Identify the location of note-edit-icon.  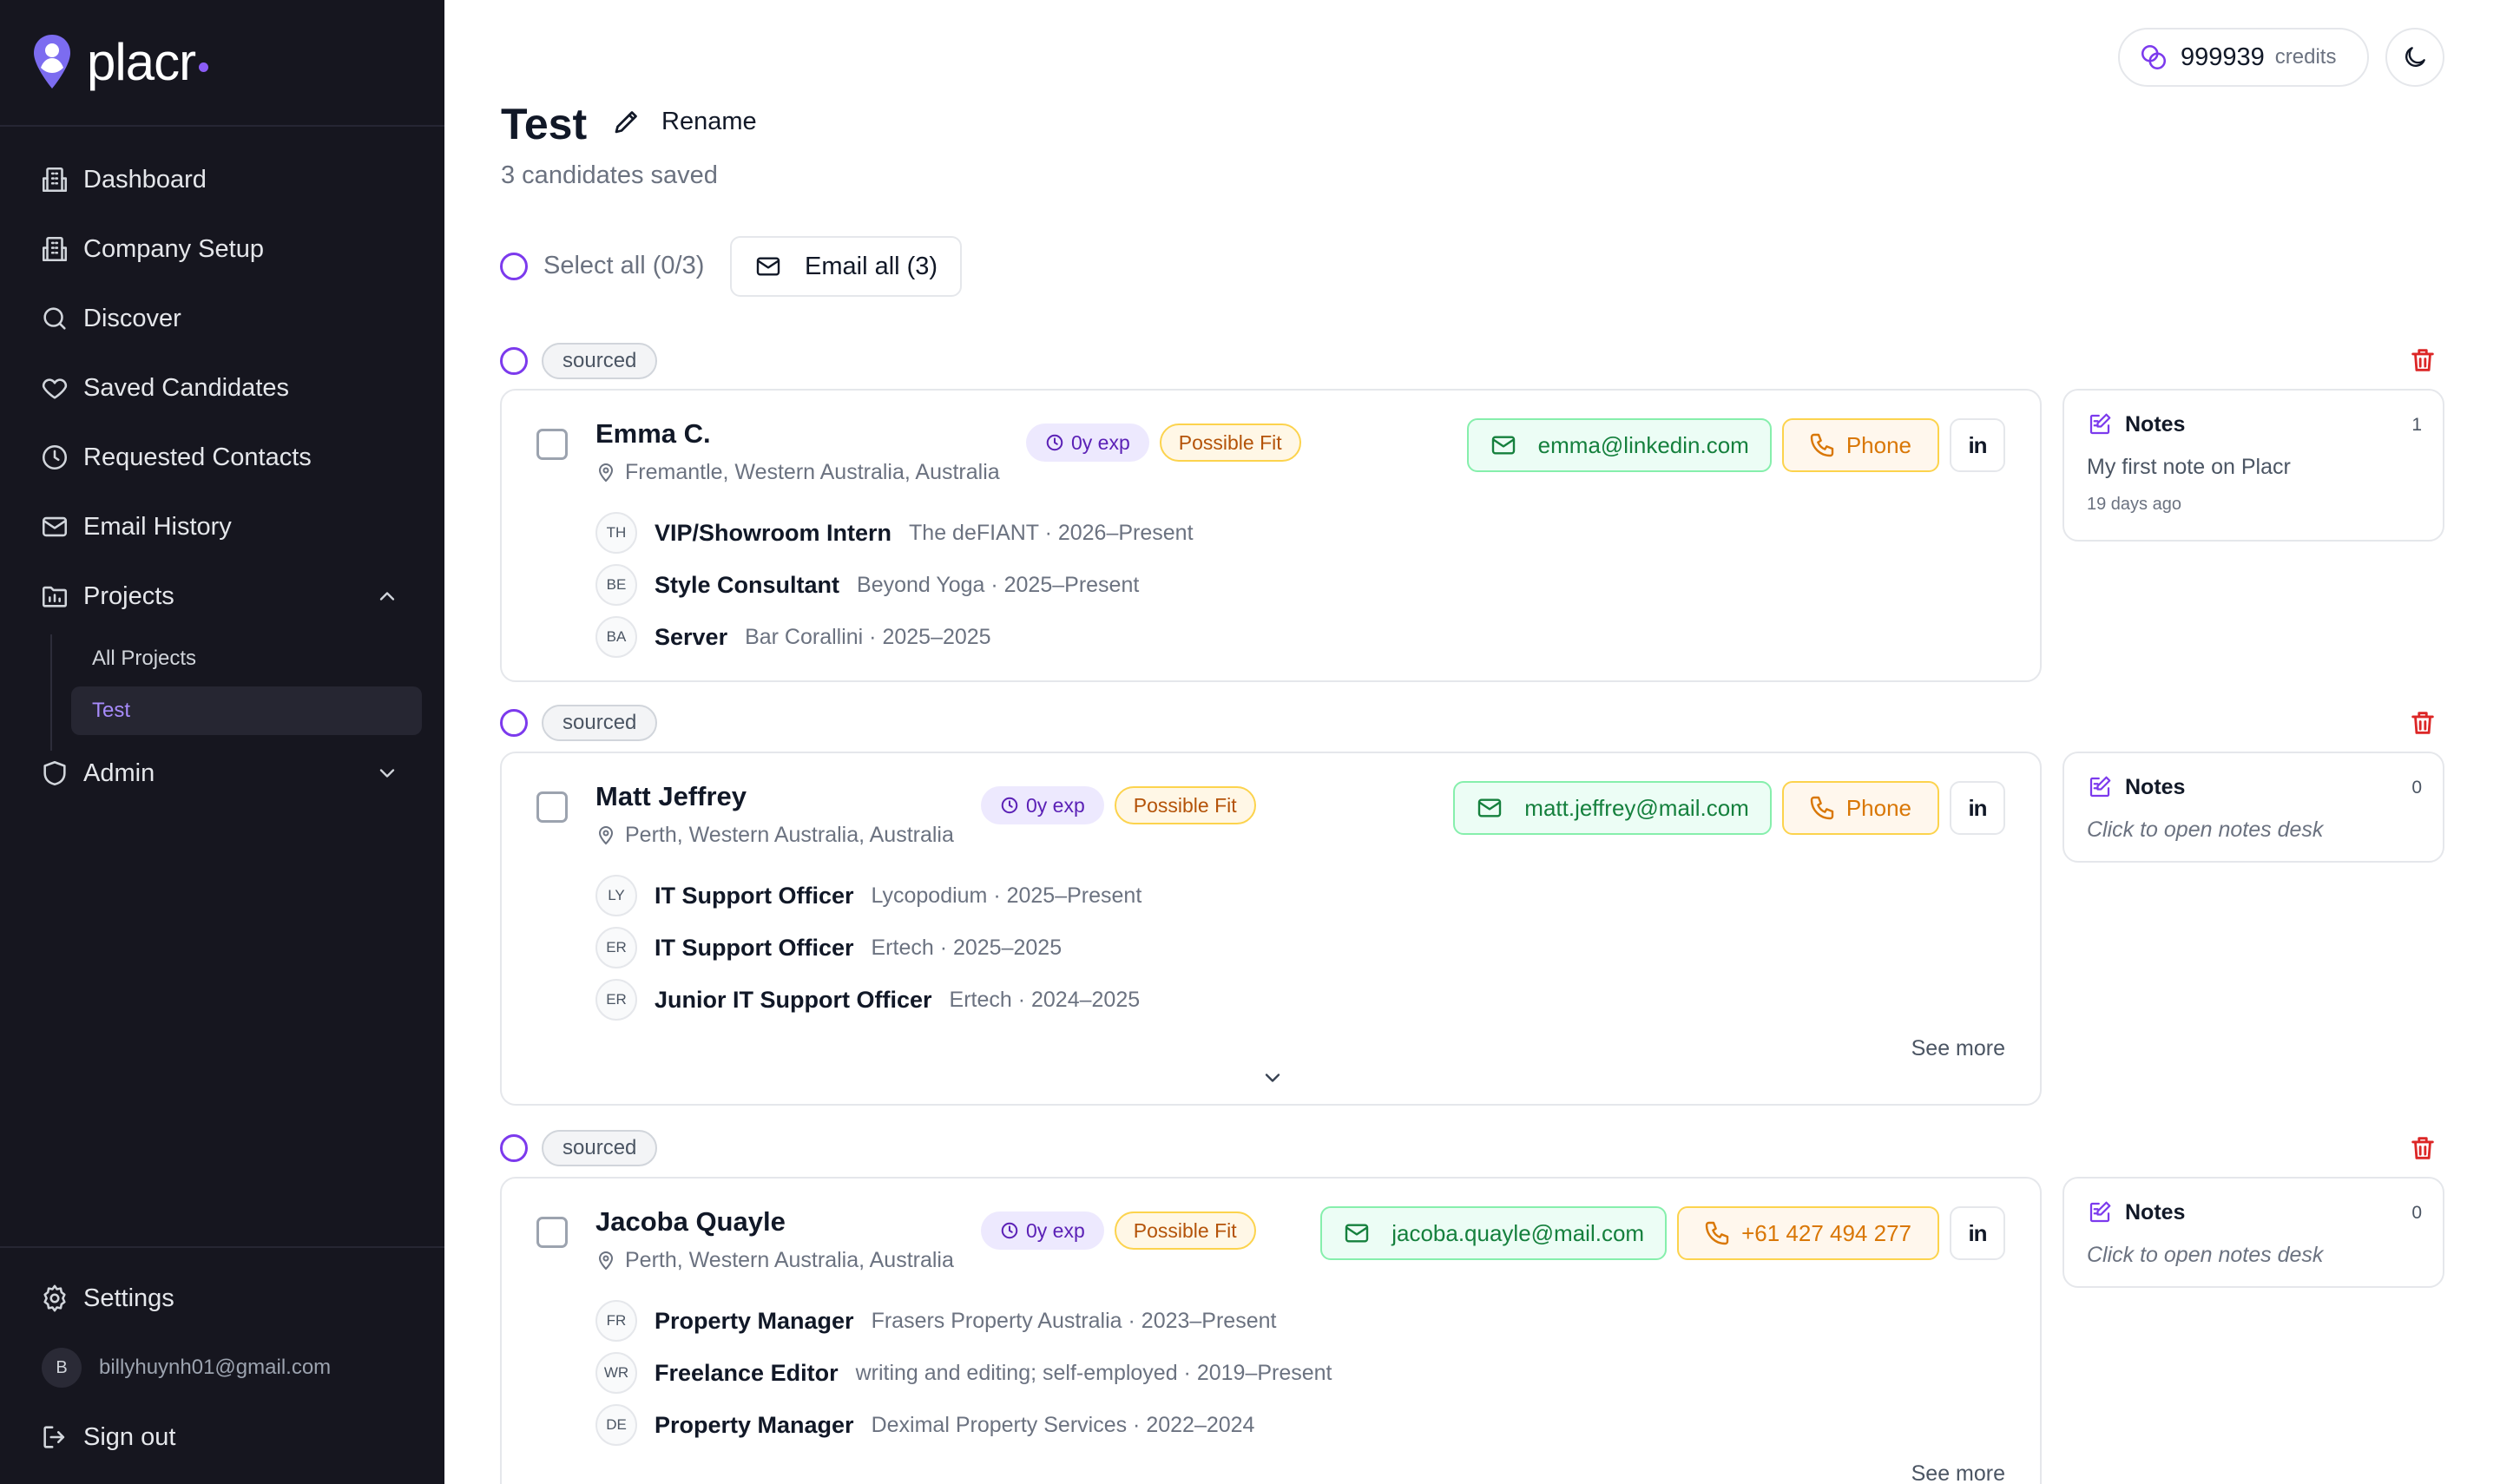
(2100, 424).